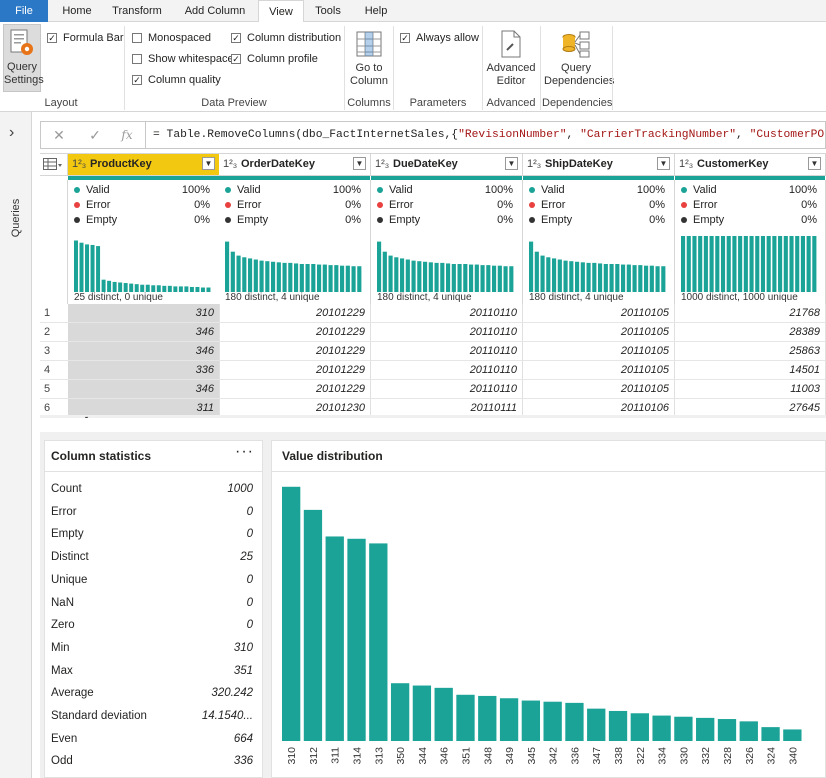 The image size is (826, 778). I want to click on table-cell: 20101229, so click(295, 351).